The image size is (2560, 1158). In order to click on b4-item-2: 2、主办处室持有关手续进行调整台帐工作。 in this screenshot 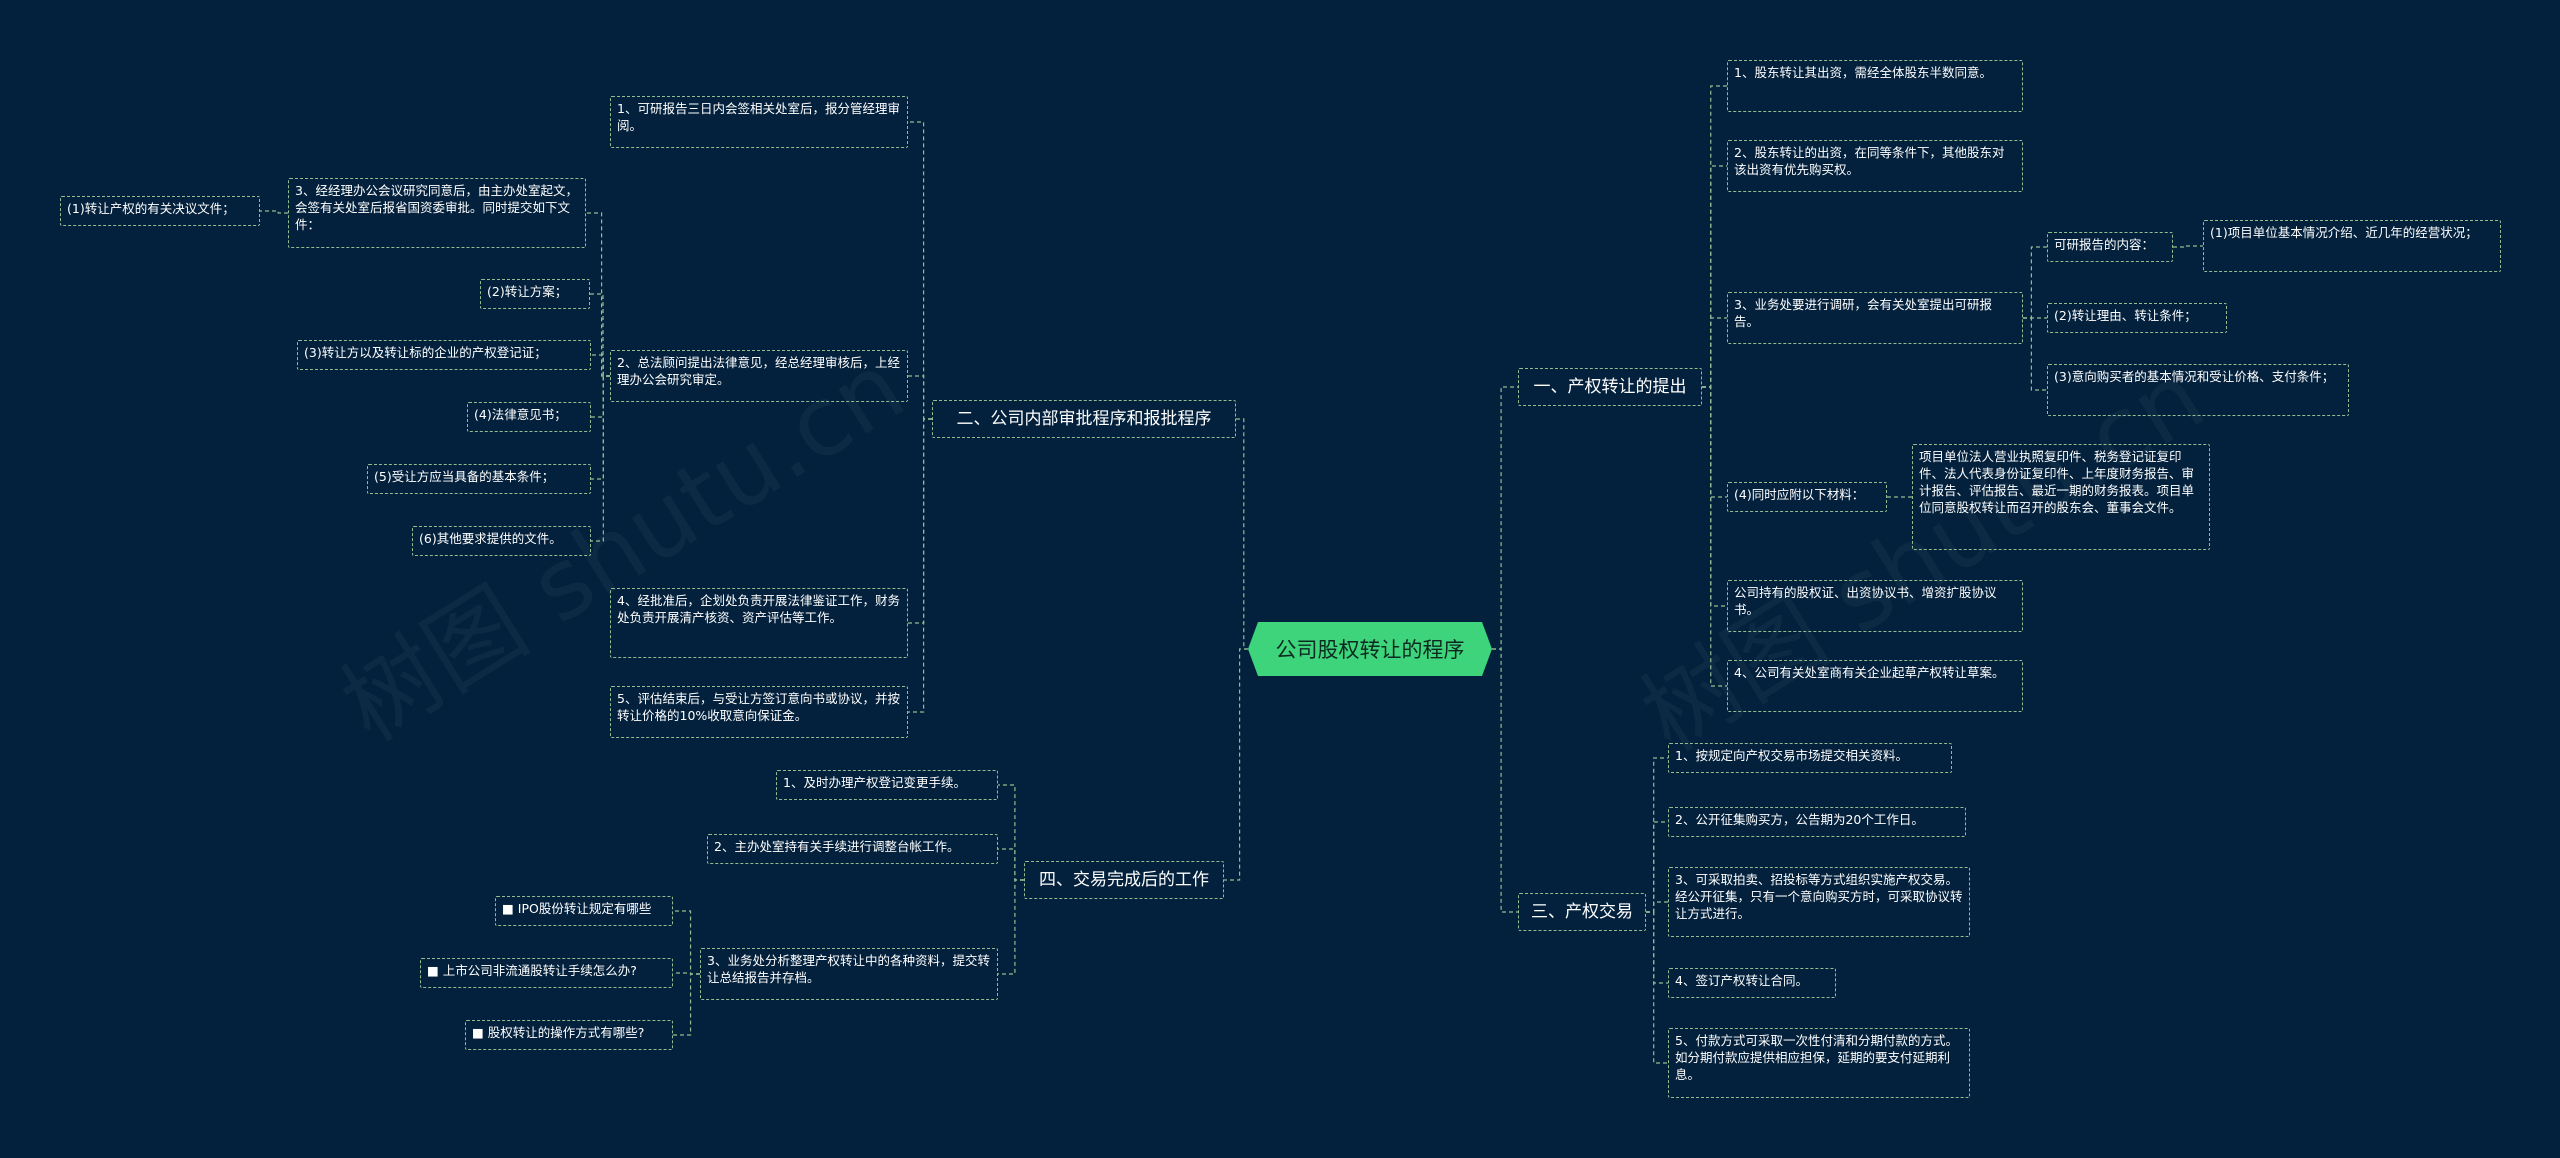, I will do `click(852, 849)`.